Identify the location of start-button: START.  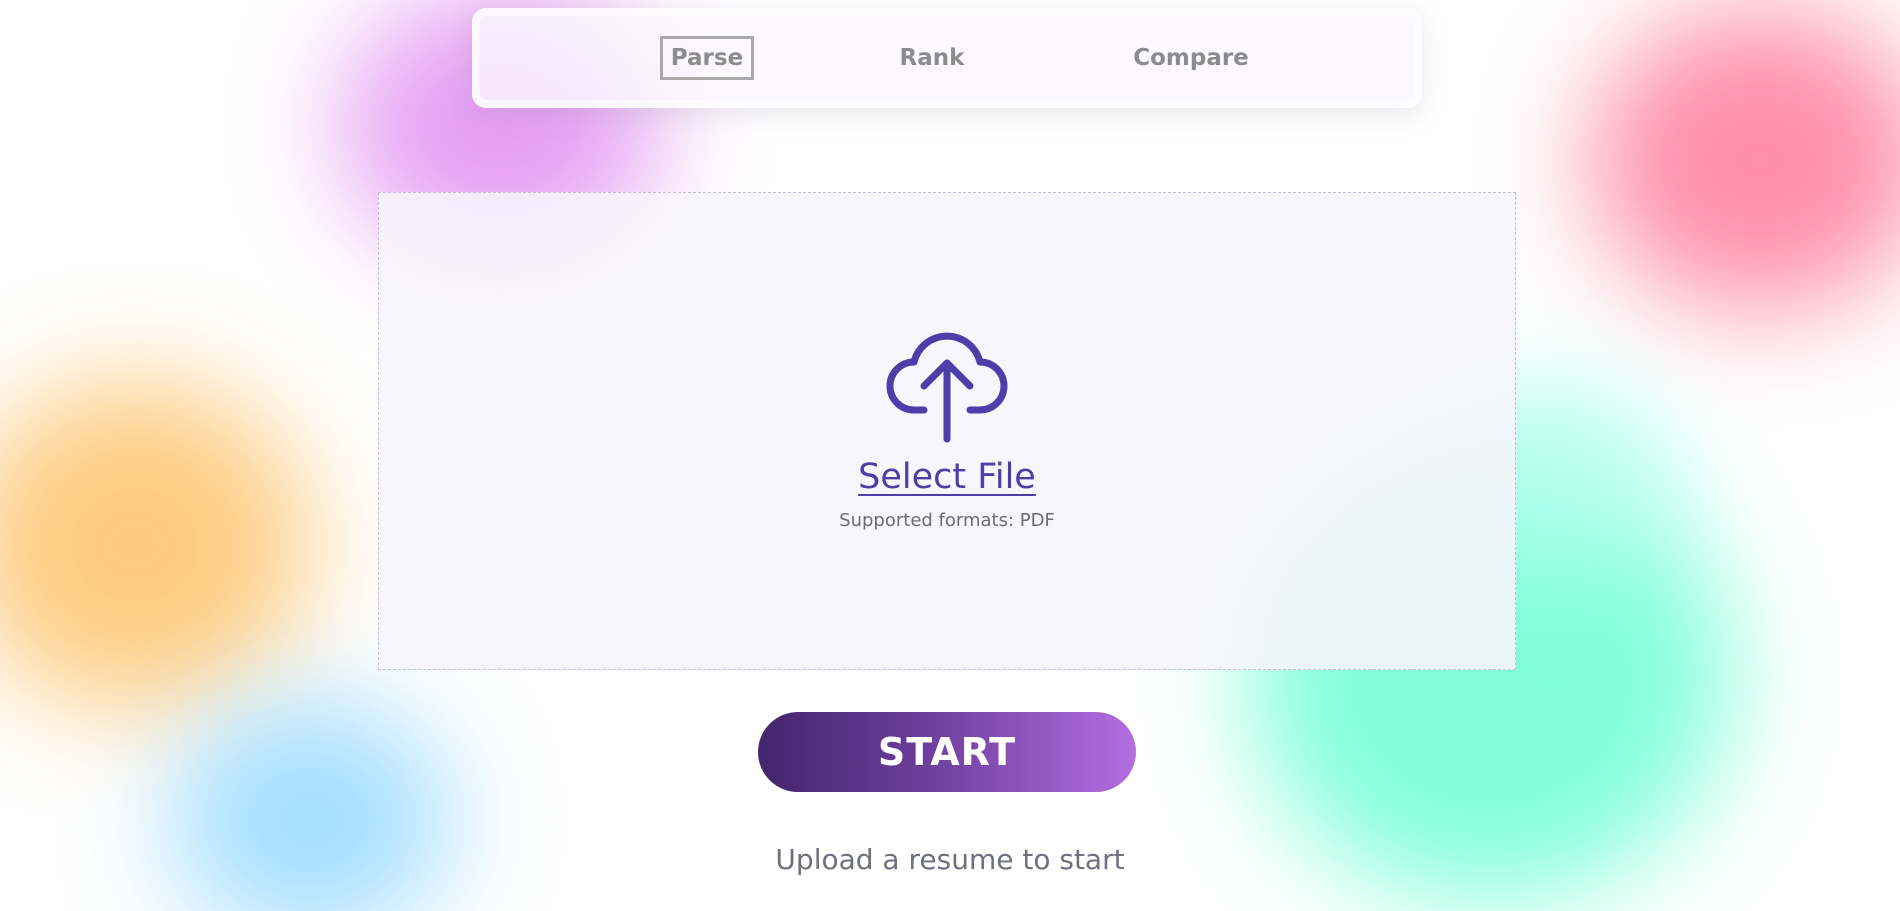
(947, 752).